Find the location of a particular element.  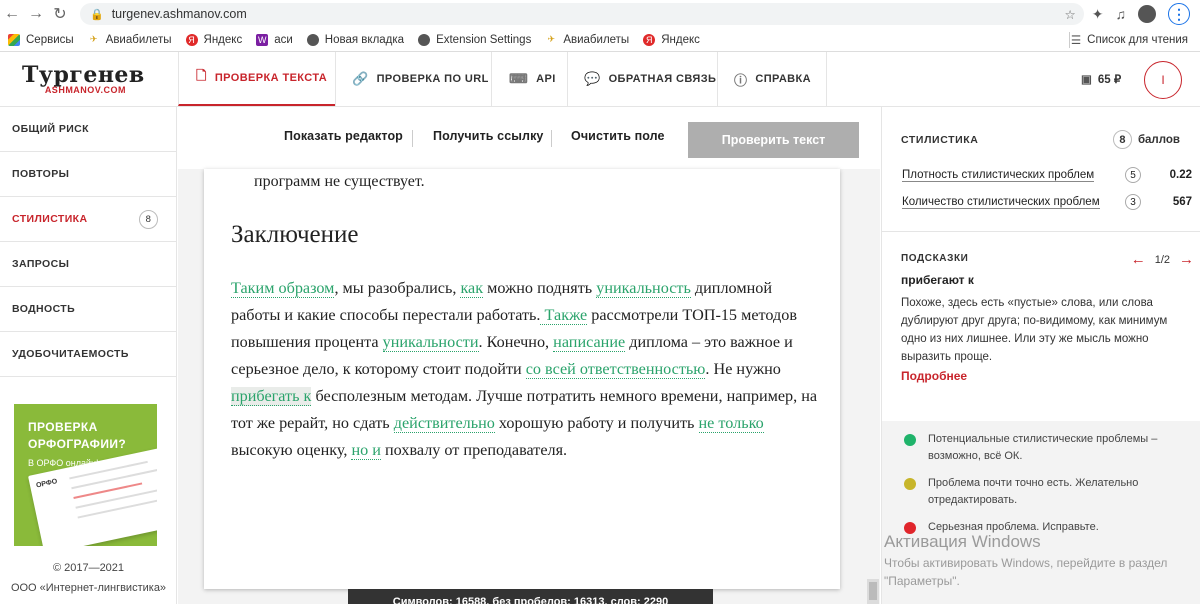

bookmark-avia-2: ✈ Авиабилеты is located at coordinates (587, 40).